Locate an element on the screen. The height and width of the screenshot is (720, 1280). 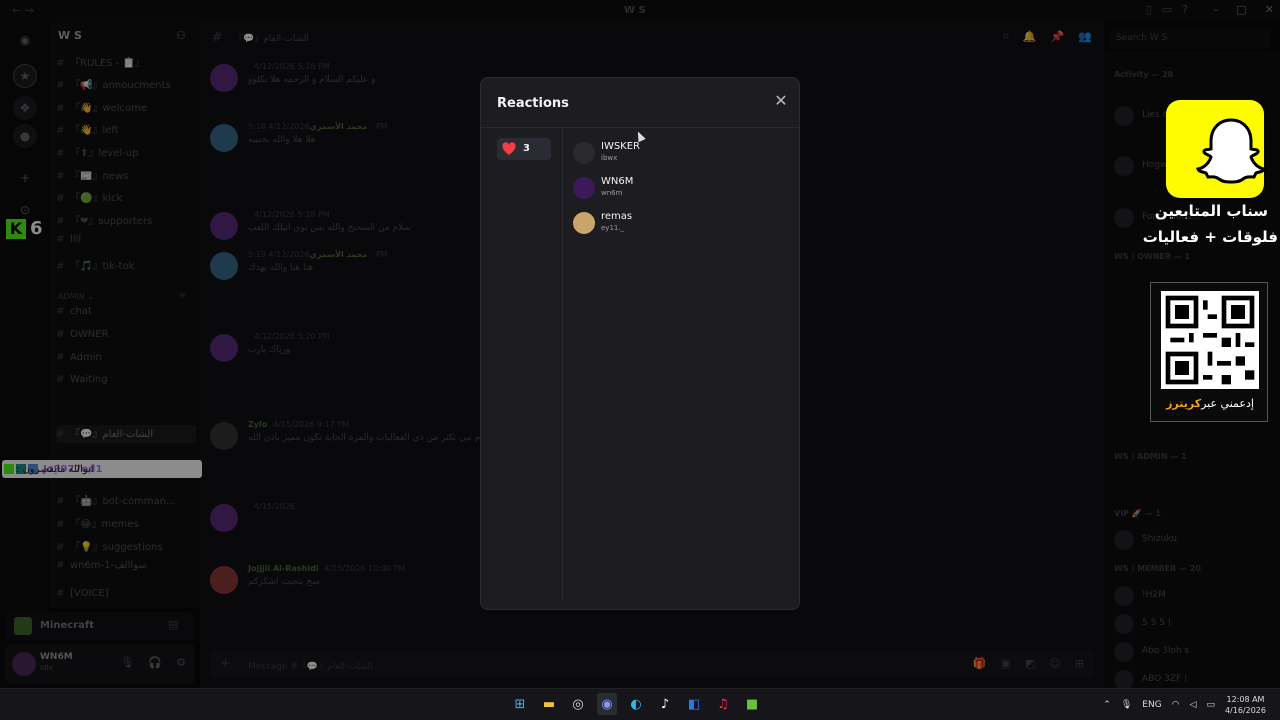
reaction-count: 3 is located at coordinates (526, 148).